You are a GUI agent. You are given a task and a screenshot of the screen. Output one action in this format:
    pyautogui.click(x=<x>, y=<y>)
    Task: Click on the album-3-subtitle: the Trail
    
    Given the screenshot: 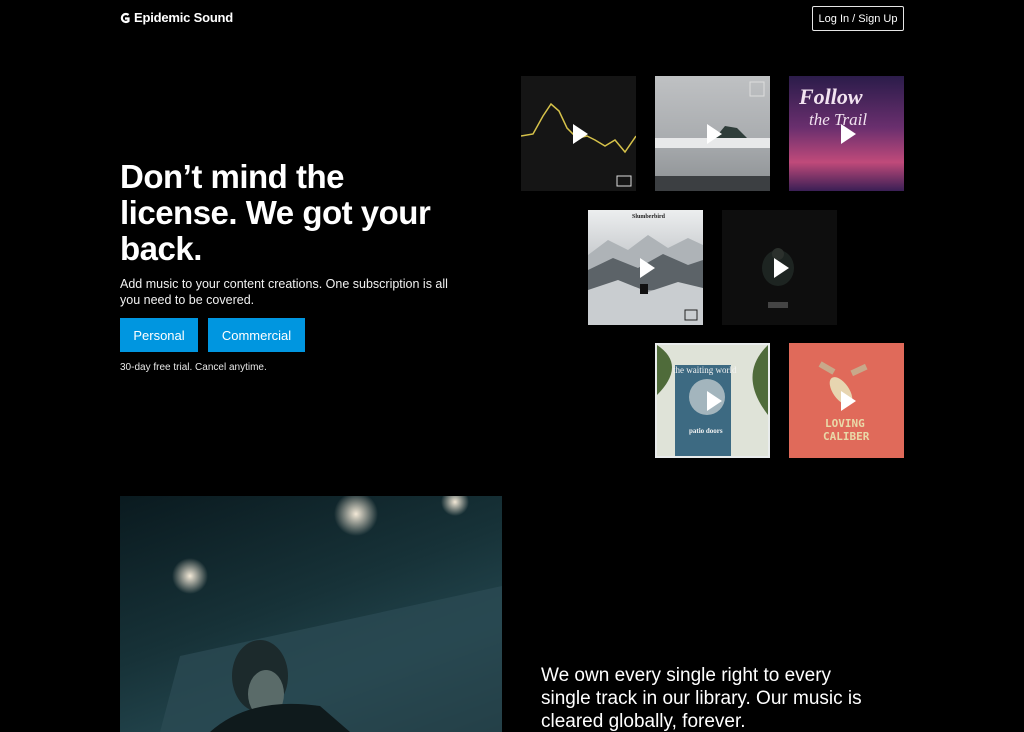 What is the action you would take?
    pyautogui.click(x=838, y=119)
    